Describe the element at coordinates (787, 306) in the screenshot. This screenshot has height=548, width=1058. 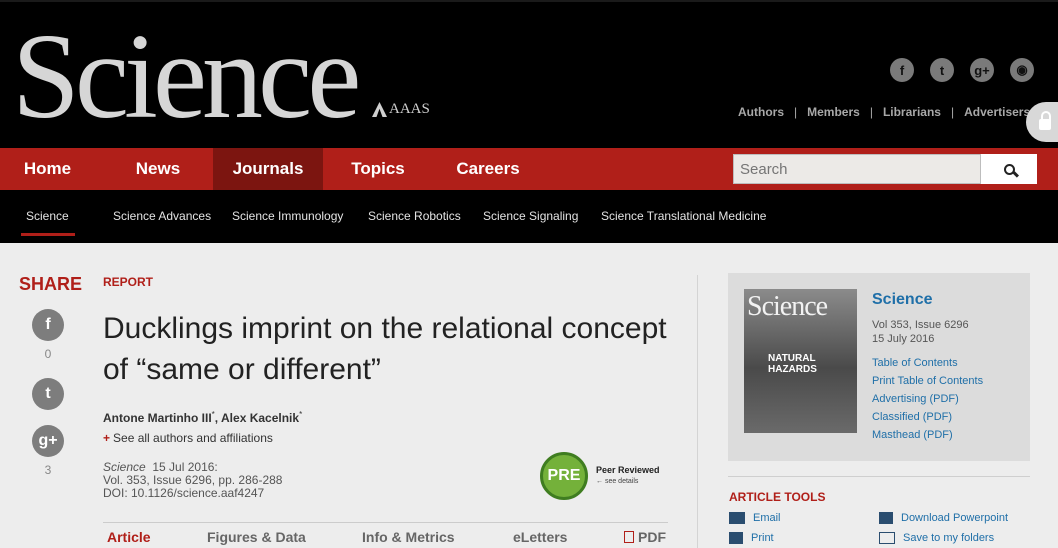
I see `cover-masthead: Science` at that location.